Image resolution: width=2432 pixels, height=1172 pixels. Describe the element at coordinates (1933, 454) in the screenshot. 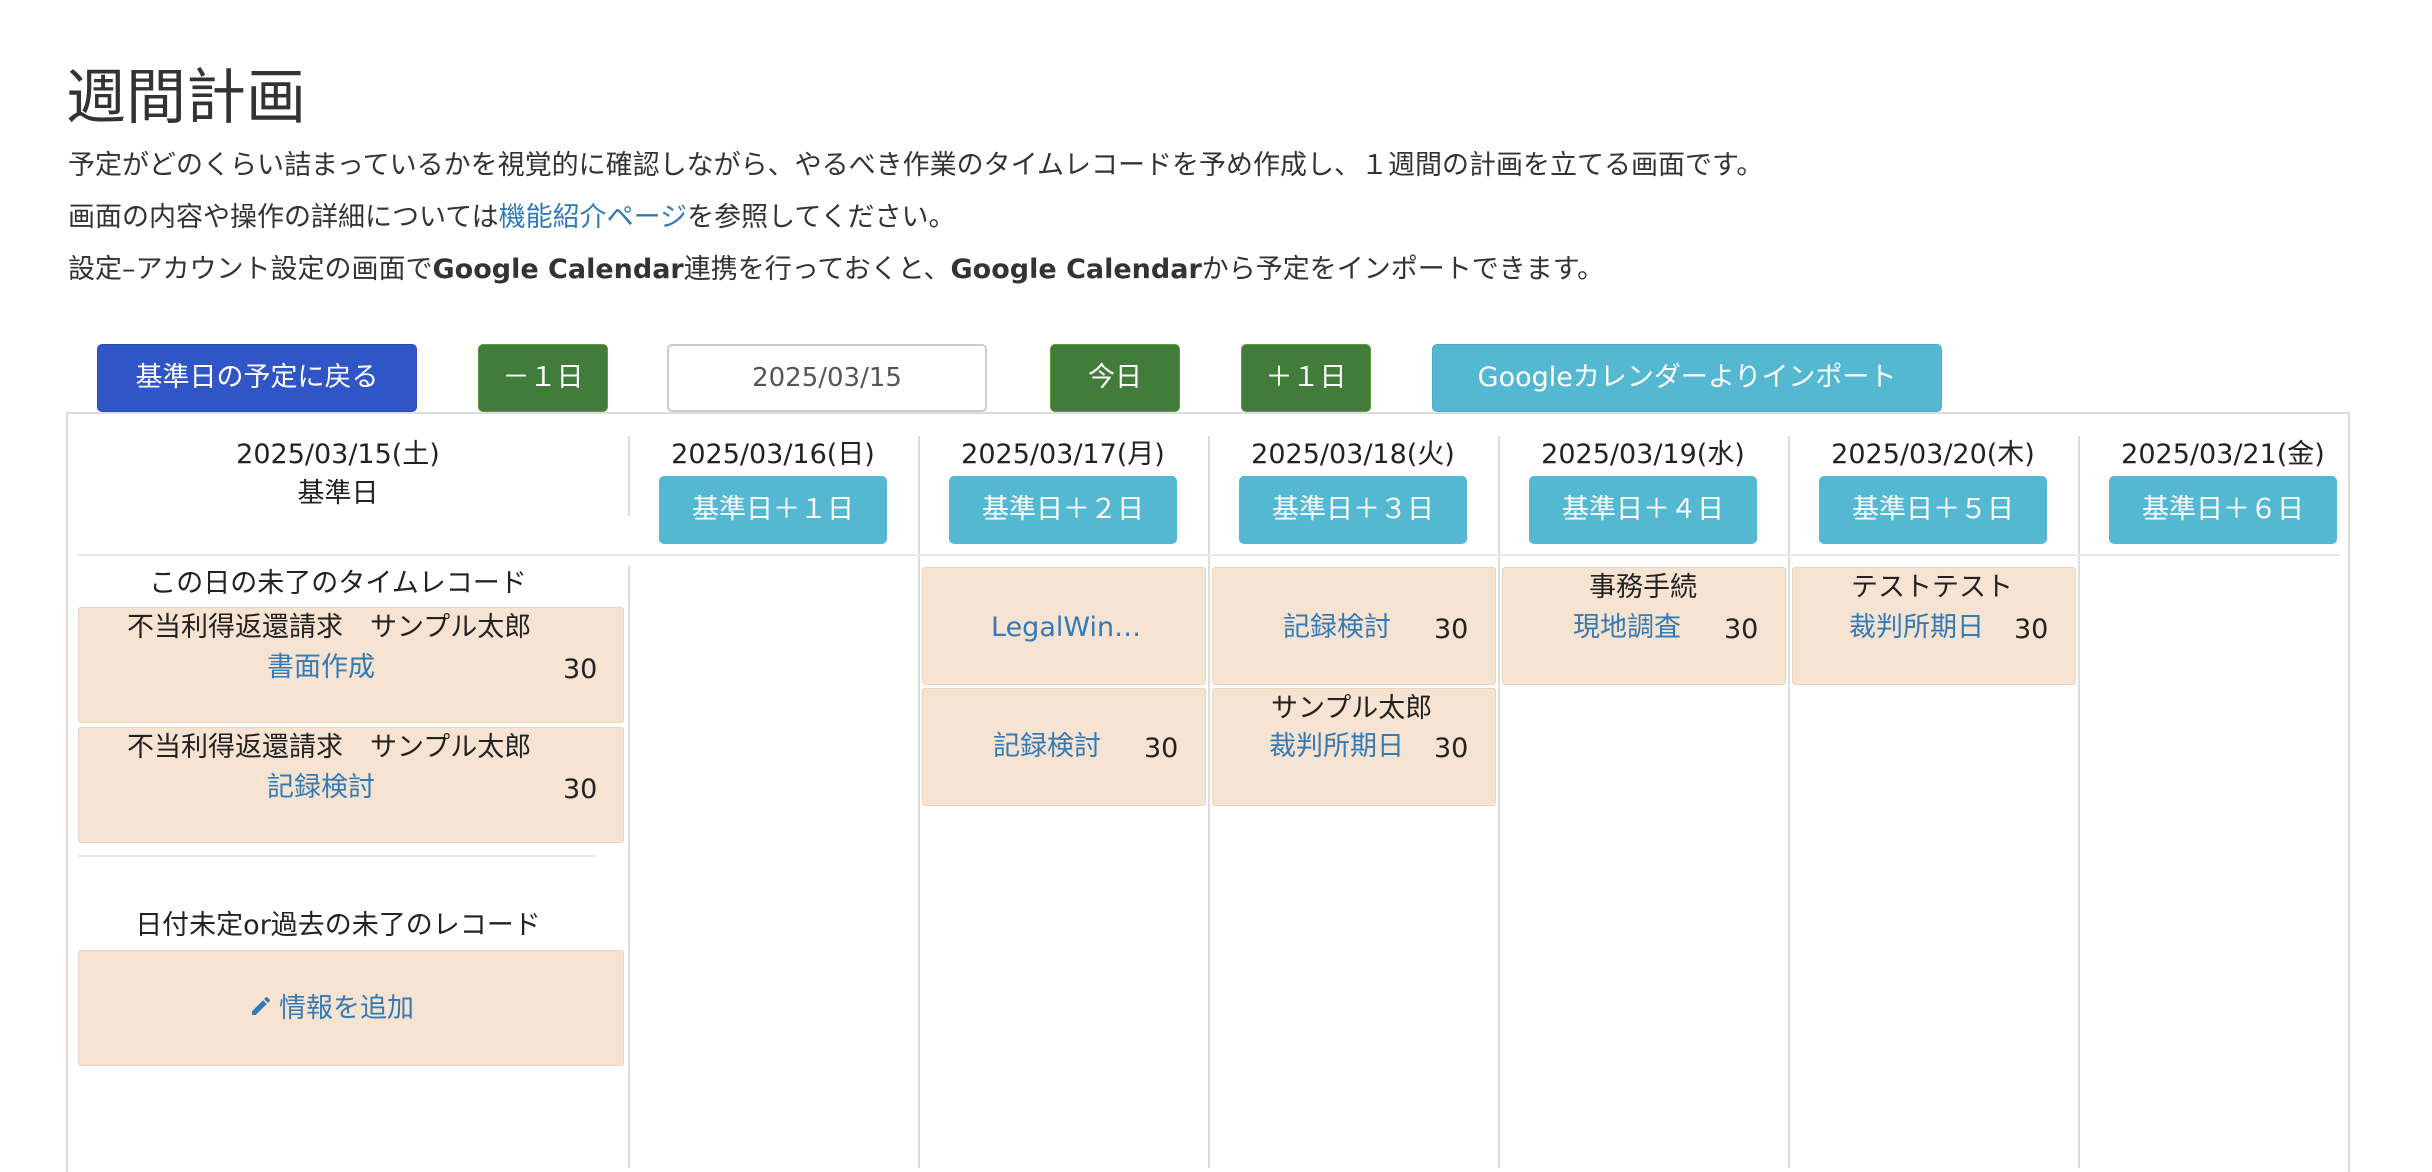

I see `day-date-label: 2025/03/20(木)` at that location.